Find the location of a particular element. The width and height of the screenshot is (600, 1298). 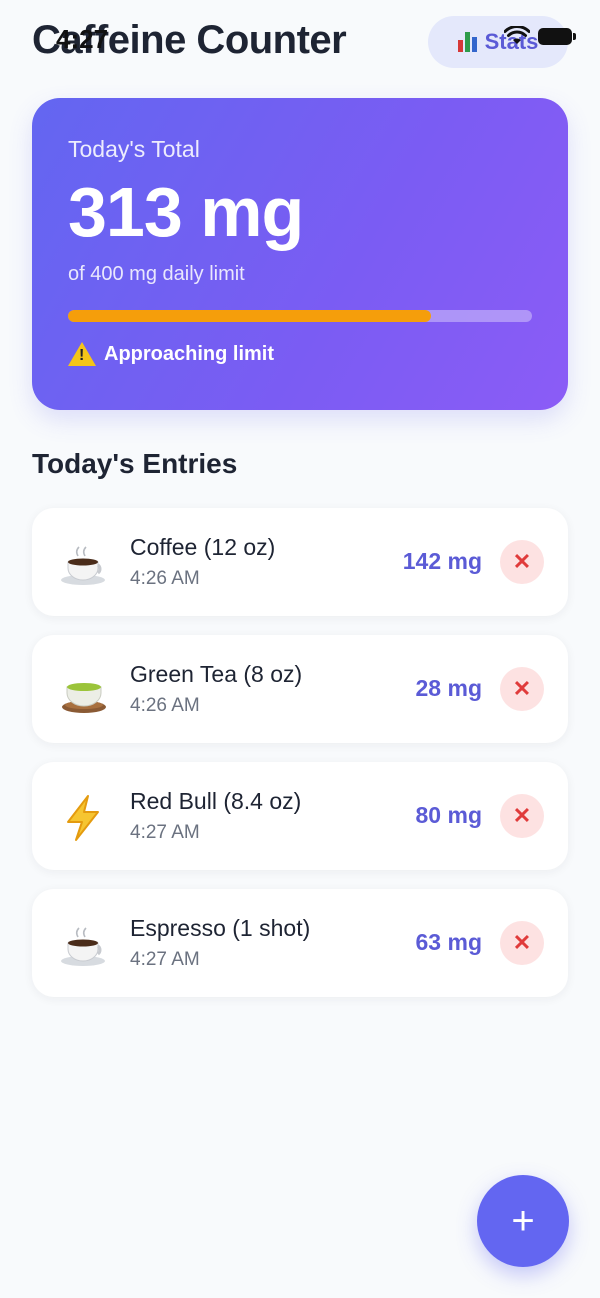

entries-section-title: Today's Entries is located at coordinates (135, 463).